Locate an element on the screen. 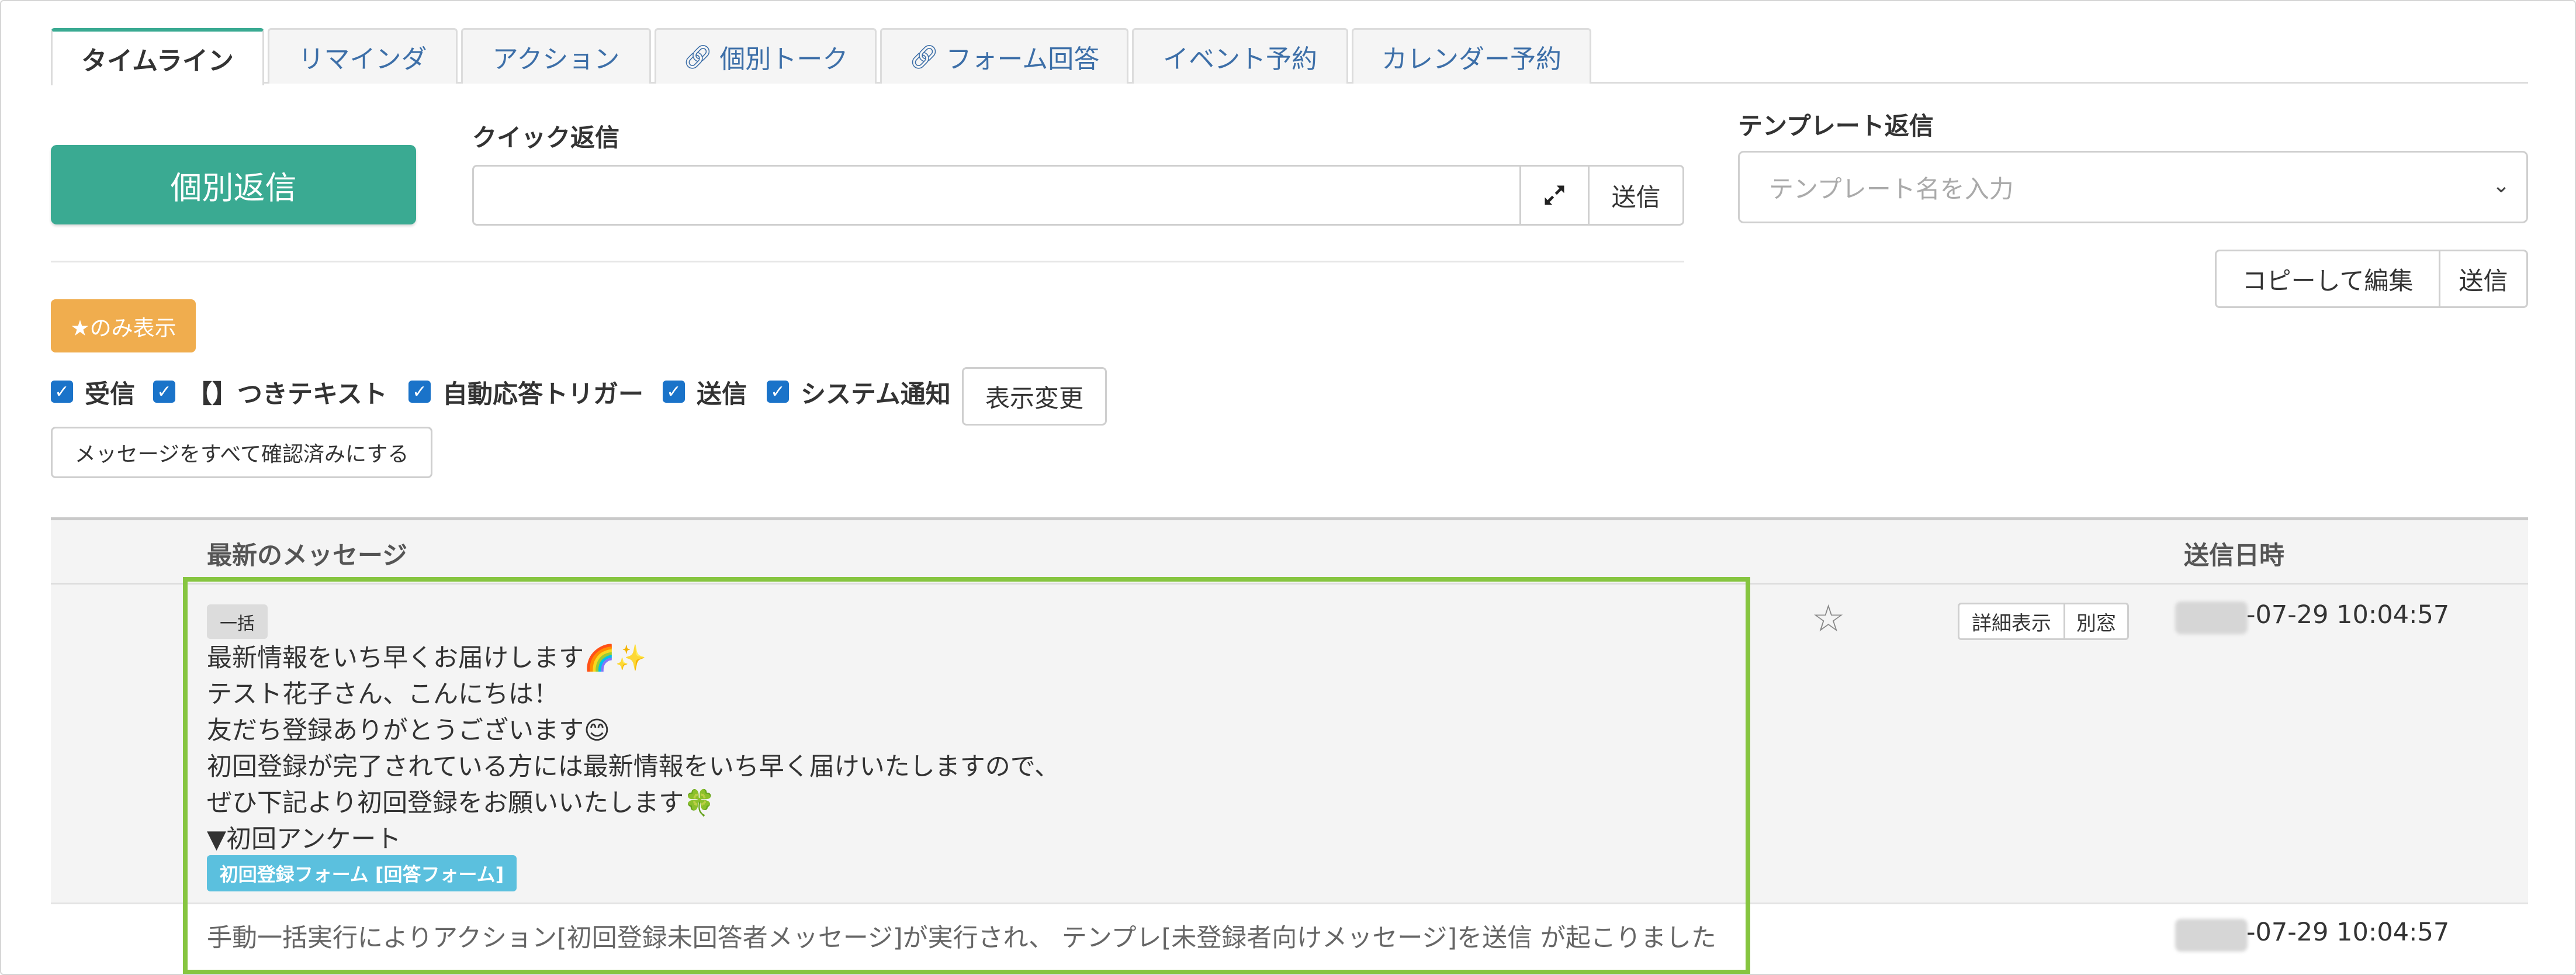 The height and width of the screenshot is (975, 2576). table-header is located at coordinates (1289, 552).